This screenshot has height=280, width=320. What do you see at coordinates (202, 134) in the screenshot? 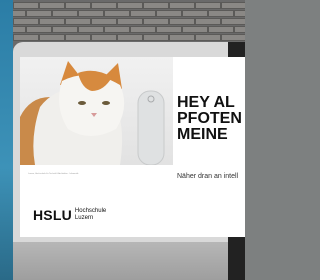
I see `headline-line-3: MEINE` at bounding box center [202, 134].